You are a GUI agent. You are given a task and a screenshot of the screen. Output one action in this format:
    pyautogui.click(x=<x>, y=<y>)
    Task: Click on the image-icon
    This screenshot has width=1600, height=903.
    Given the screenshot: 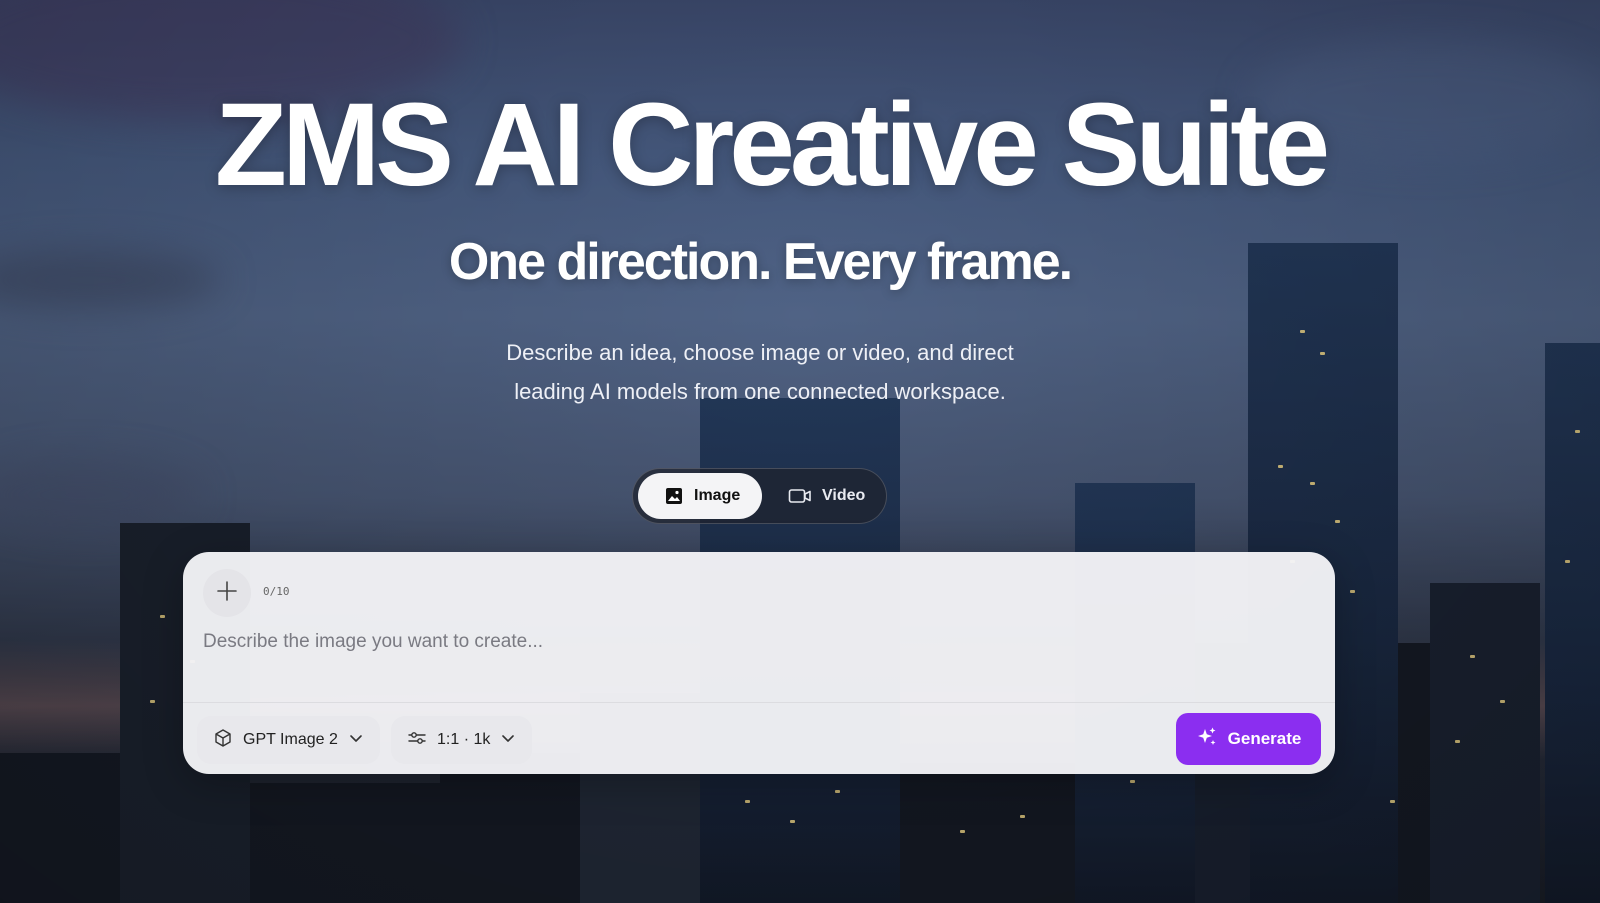 What is the action you would take?
    pyautogui.click(x=674, y=496)
    